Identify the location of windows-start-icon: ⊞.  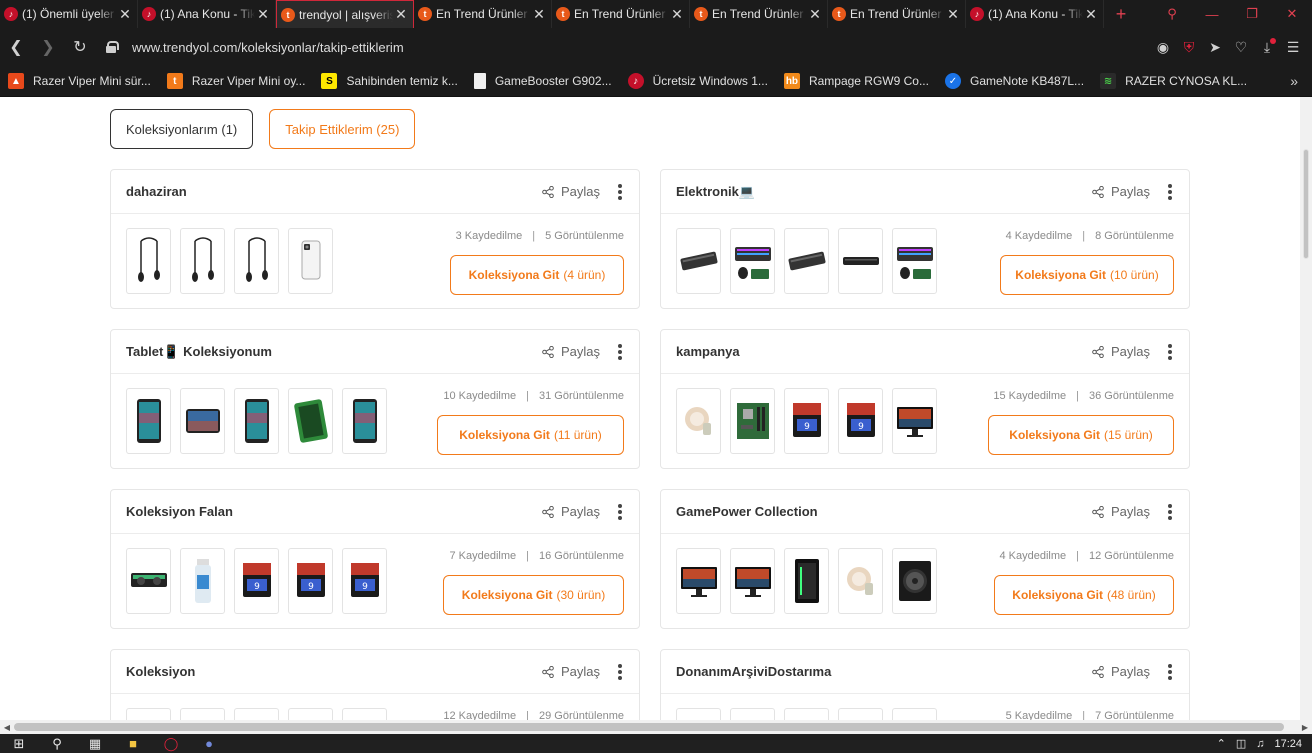
(19, 743).